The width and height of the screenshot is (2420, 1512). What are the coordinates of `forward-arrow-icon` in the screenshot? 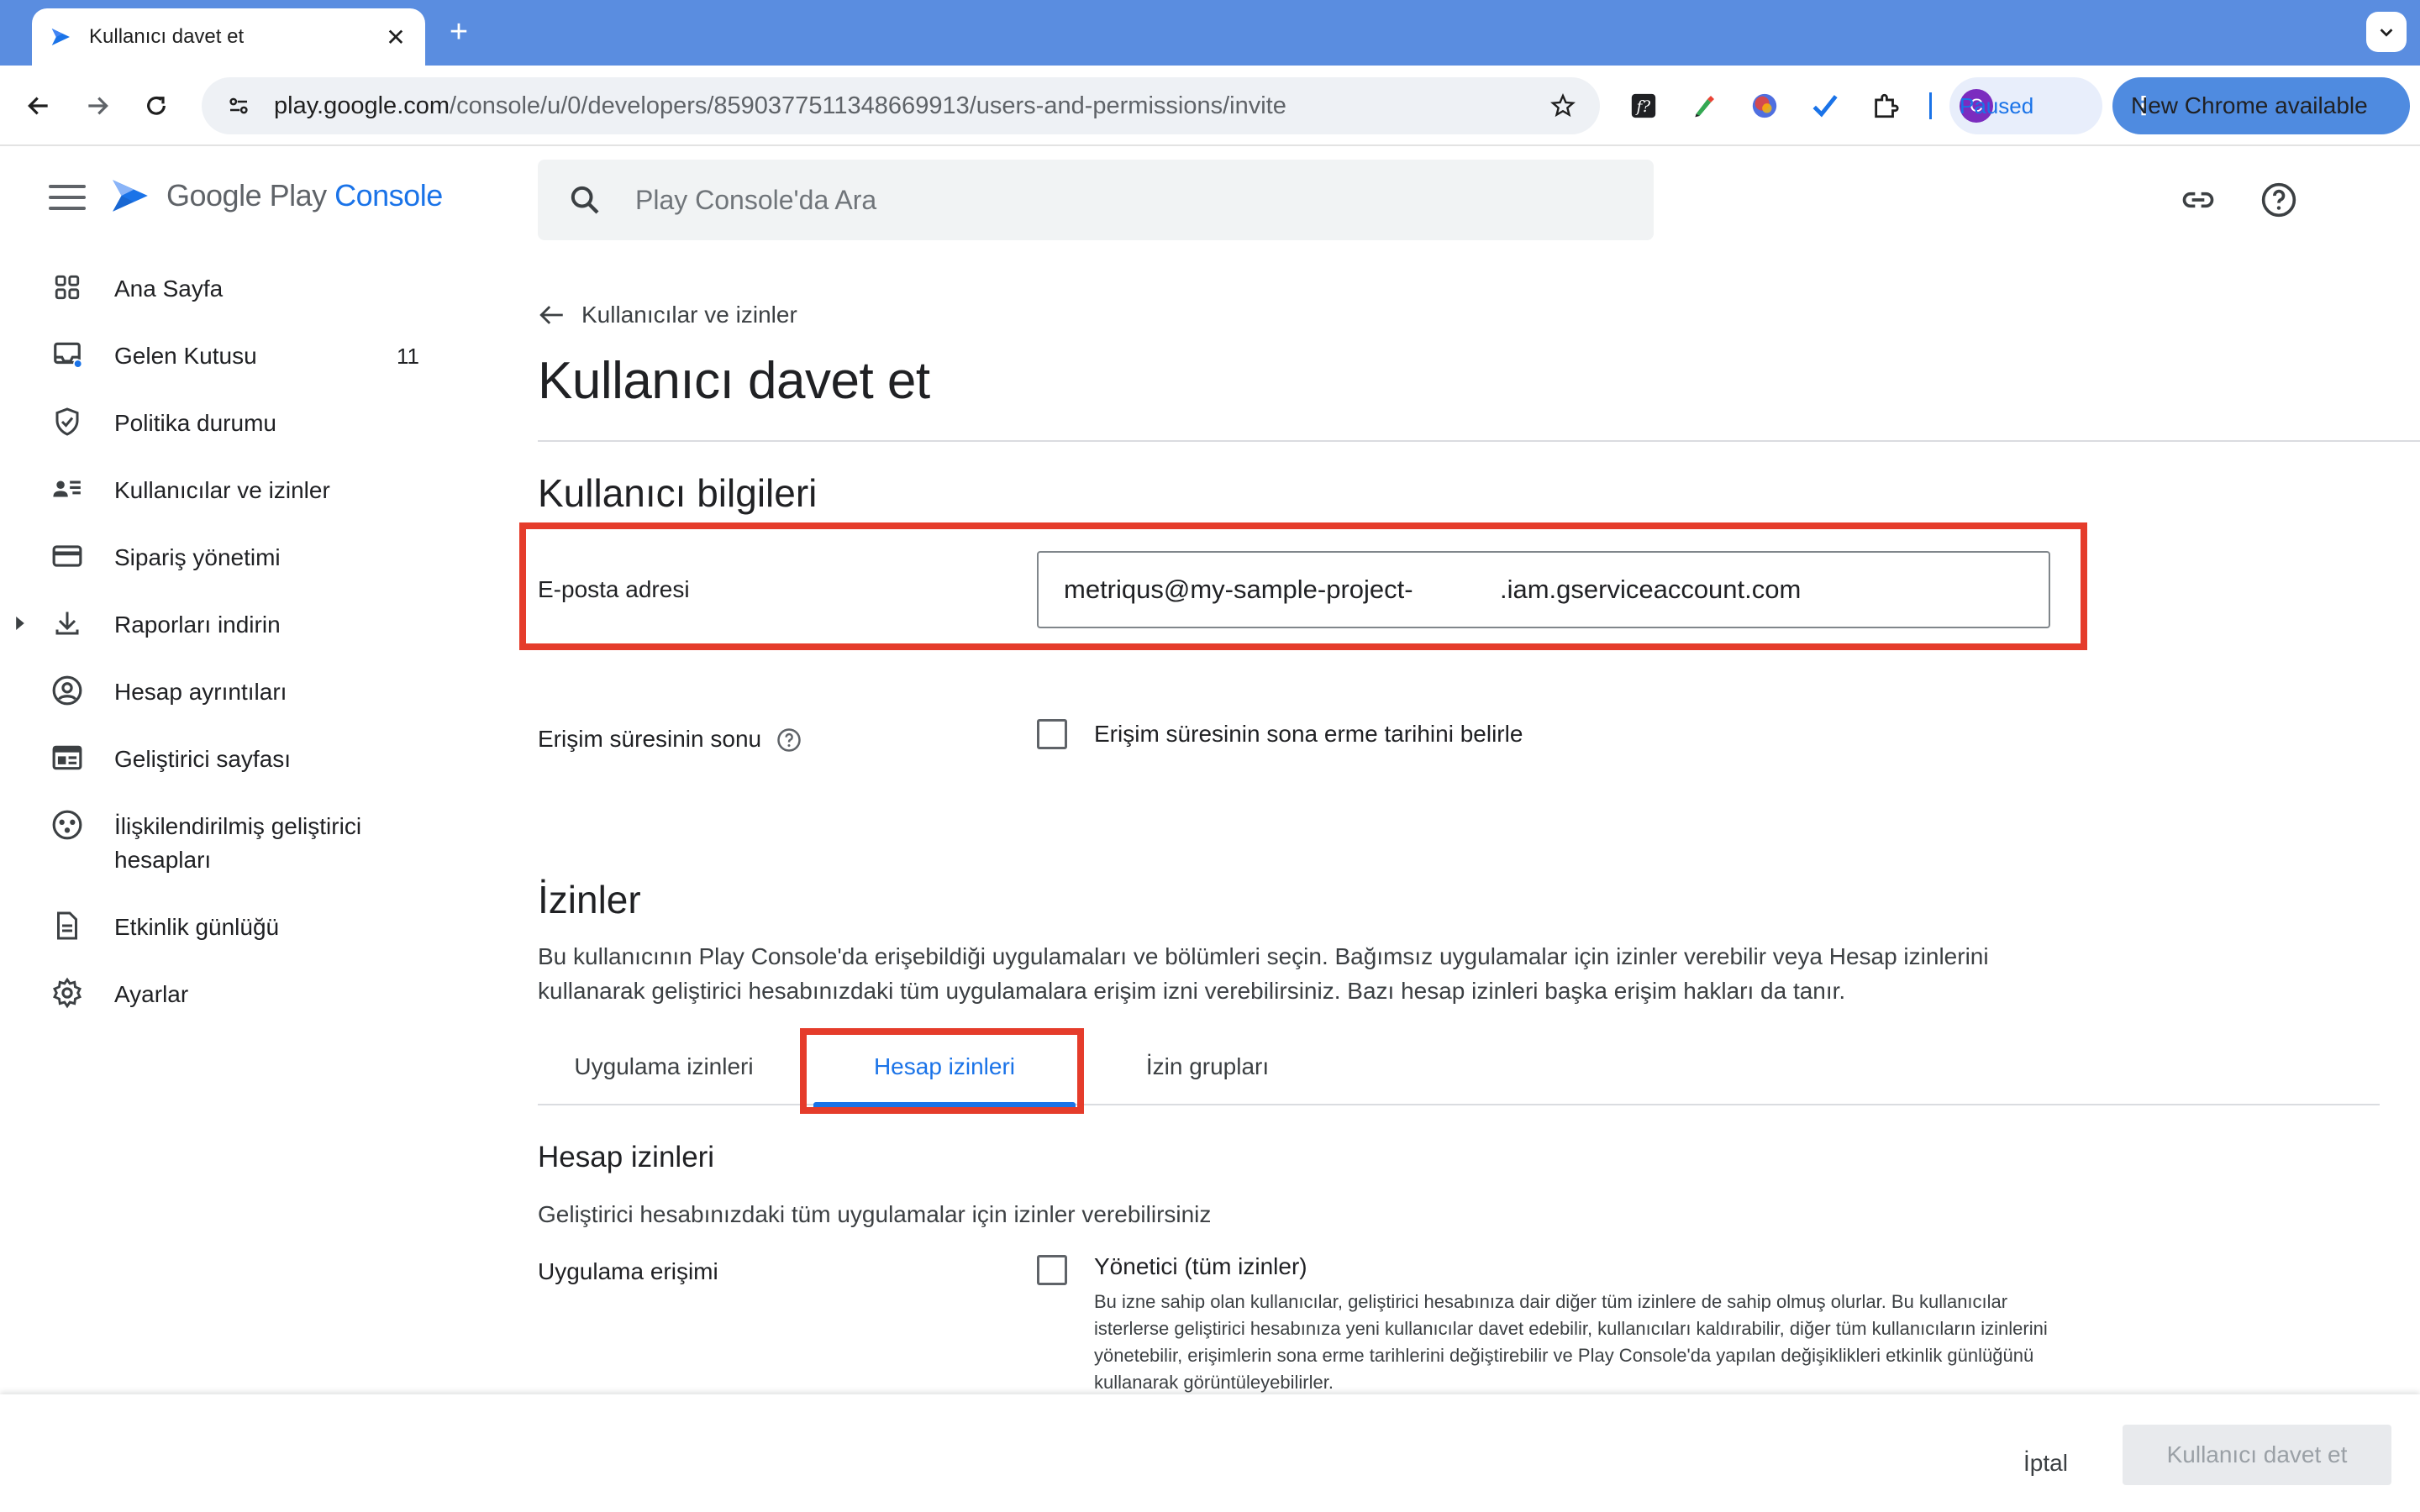 It's located at (97, 106).